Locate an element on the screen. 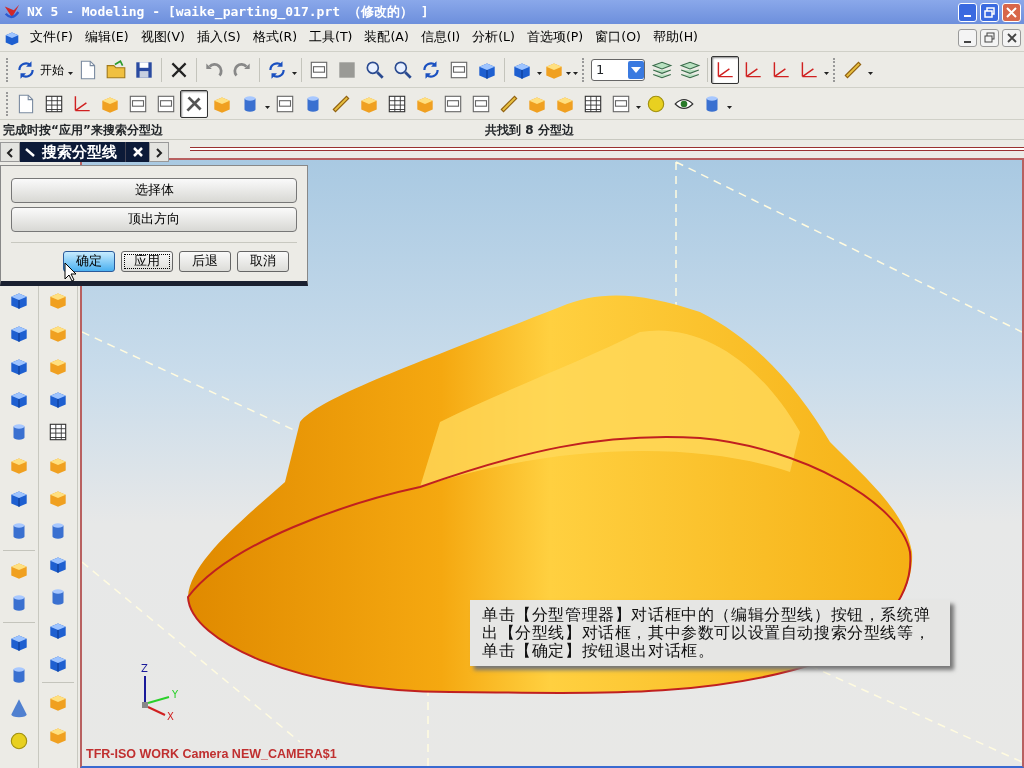 Image resolution: width=1024 pixels, height=768 pixels. dialog-title: 搜索分型线 is located at coordinates (79, 152).